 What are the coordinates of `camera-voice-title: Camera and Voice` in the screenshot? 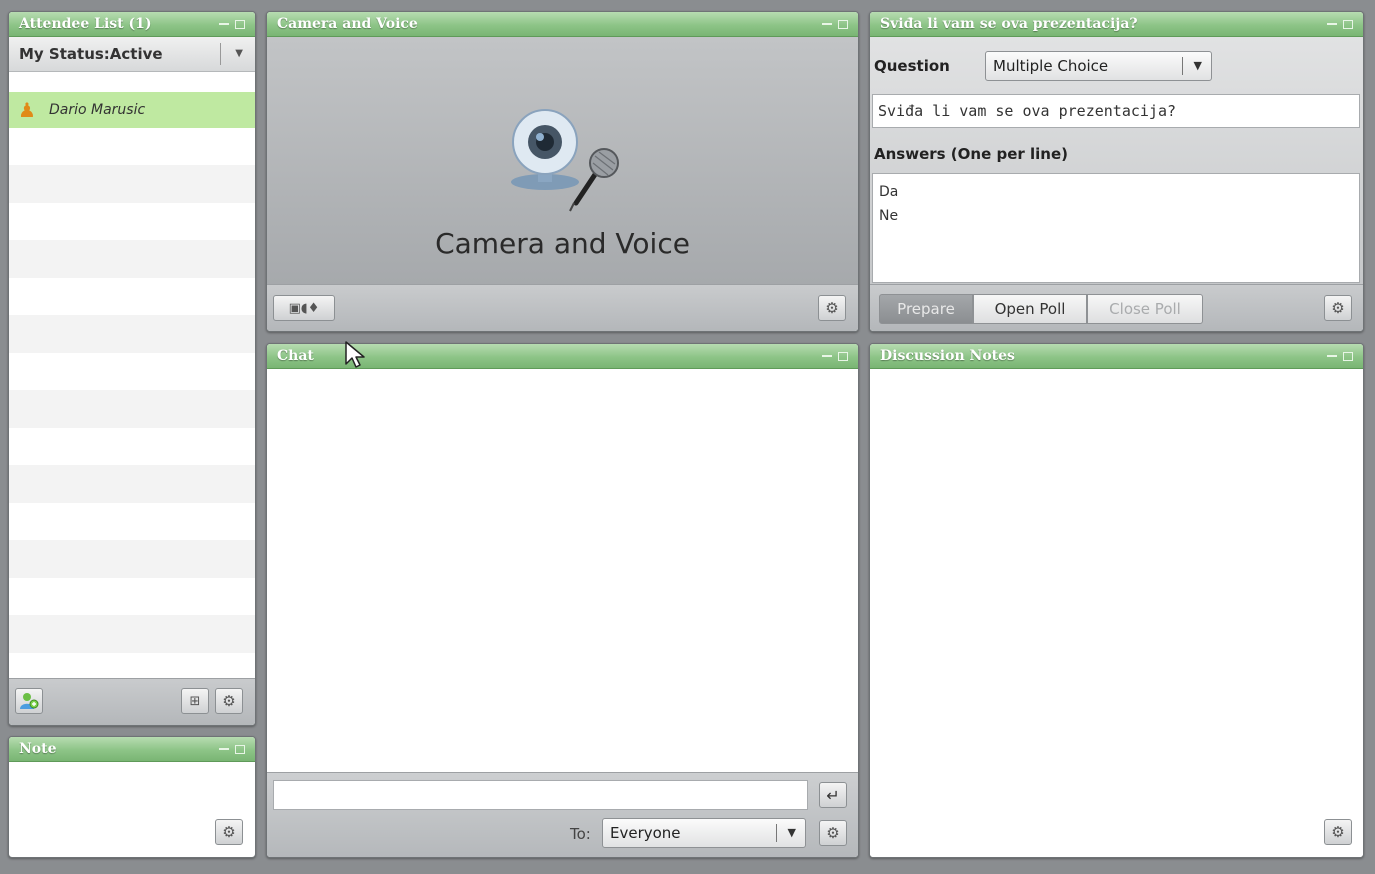 It's located at (562, 24).